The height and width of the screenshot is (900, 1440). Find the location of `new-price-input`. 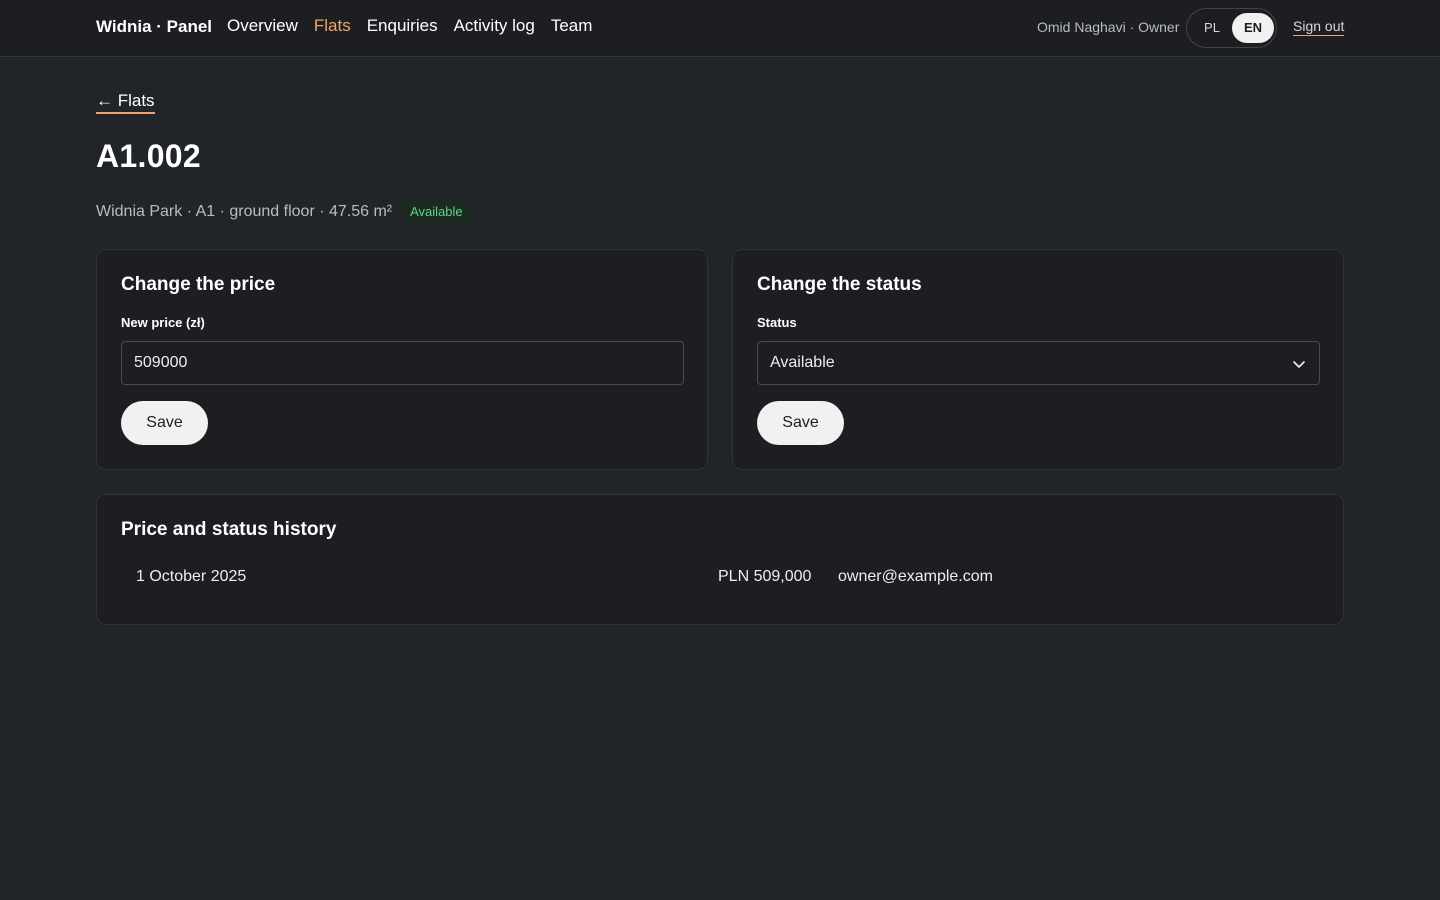

new-price-input is located at coordinates (402, 363).